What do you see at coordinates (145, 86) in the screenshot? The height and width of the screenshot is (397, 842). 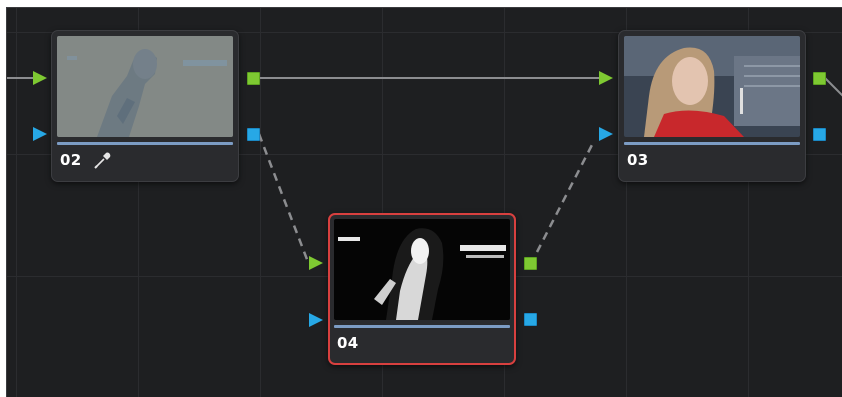 I see `node-02-thumbnail` at bounding box center [145, 86].